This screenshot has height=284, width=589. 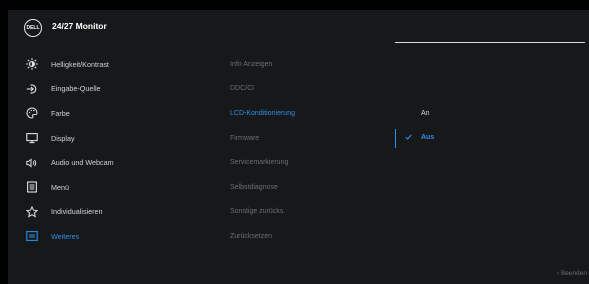 I want to click on menu-item-label: Audio und Webcam, so click(x=82, y=163).